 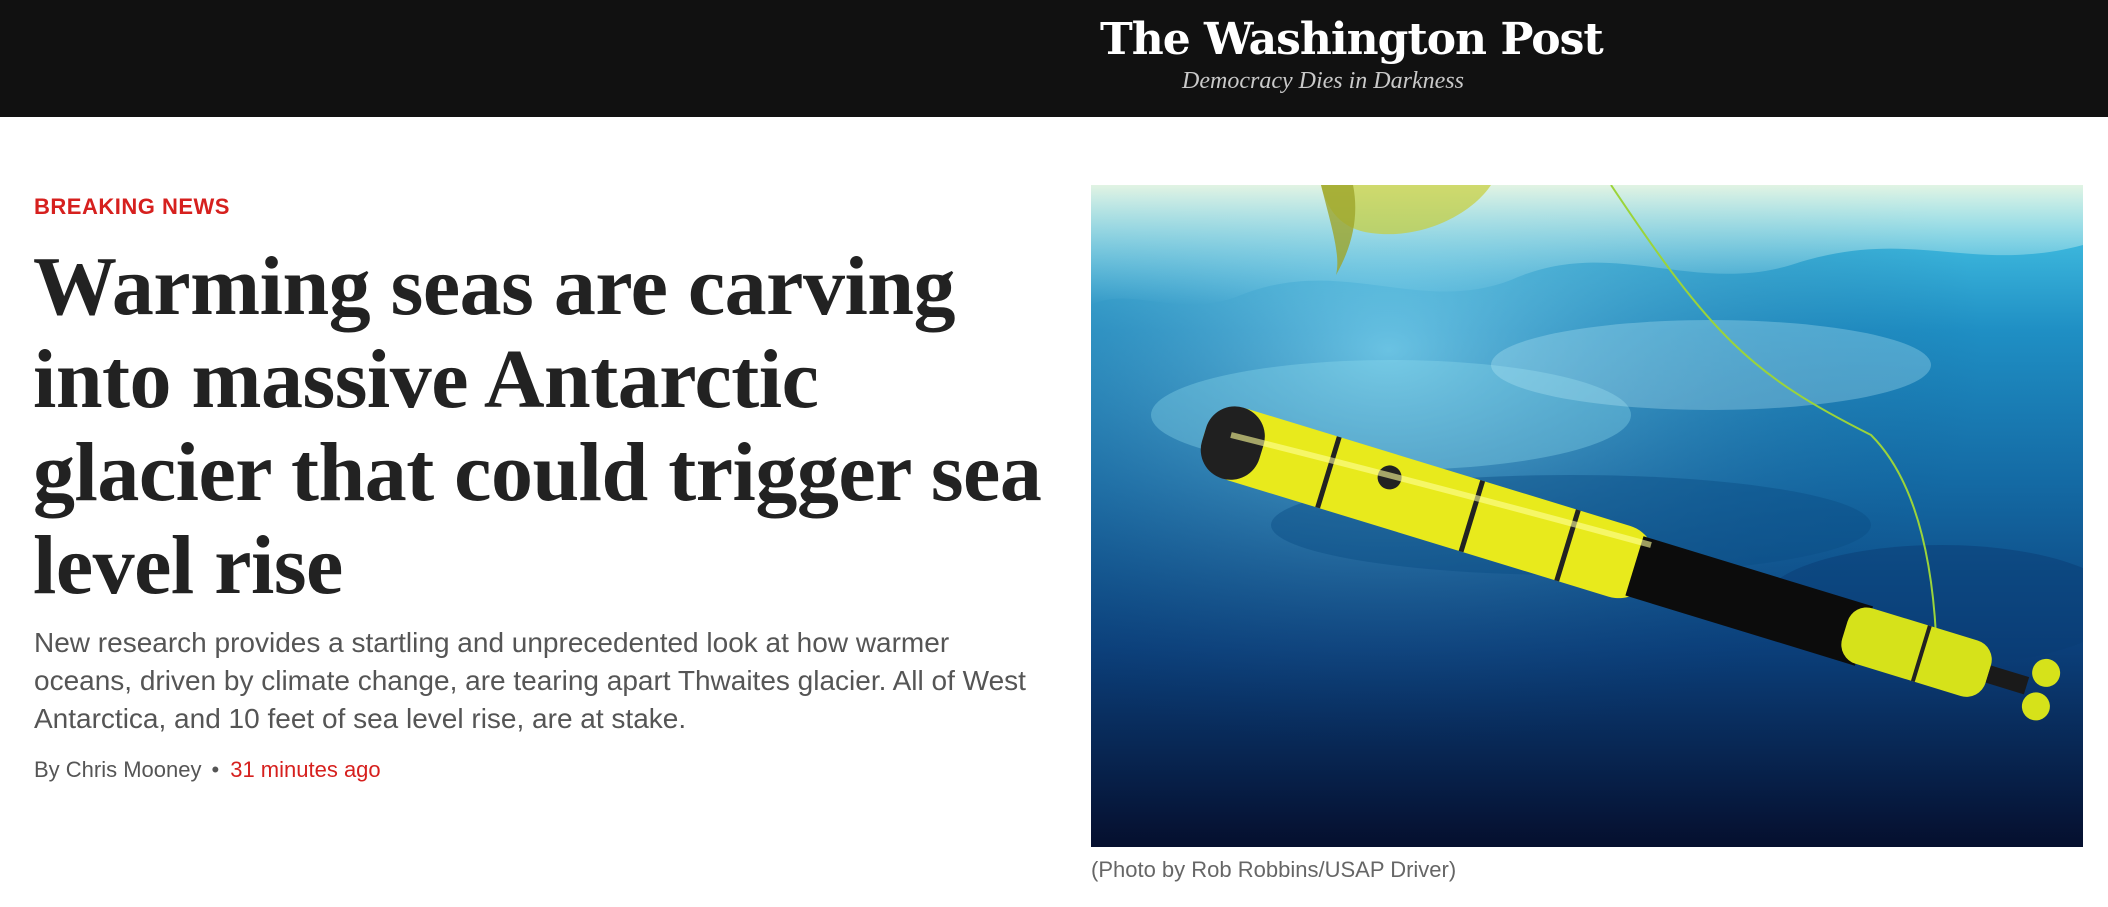 I want to click on washington-post-logo: The Washington Post, so click(x=1352, y=39).